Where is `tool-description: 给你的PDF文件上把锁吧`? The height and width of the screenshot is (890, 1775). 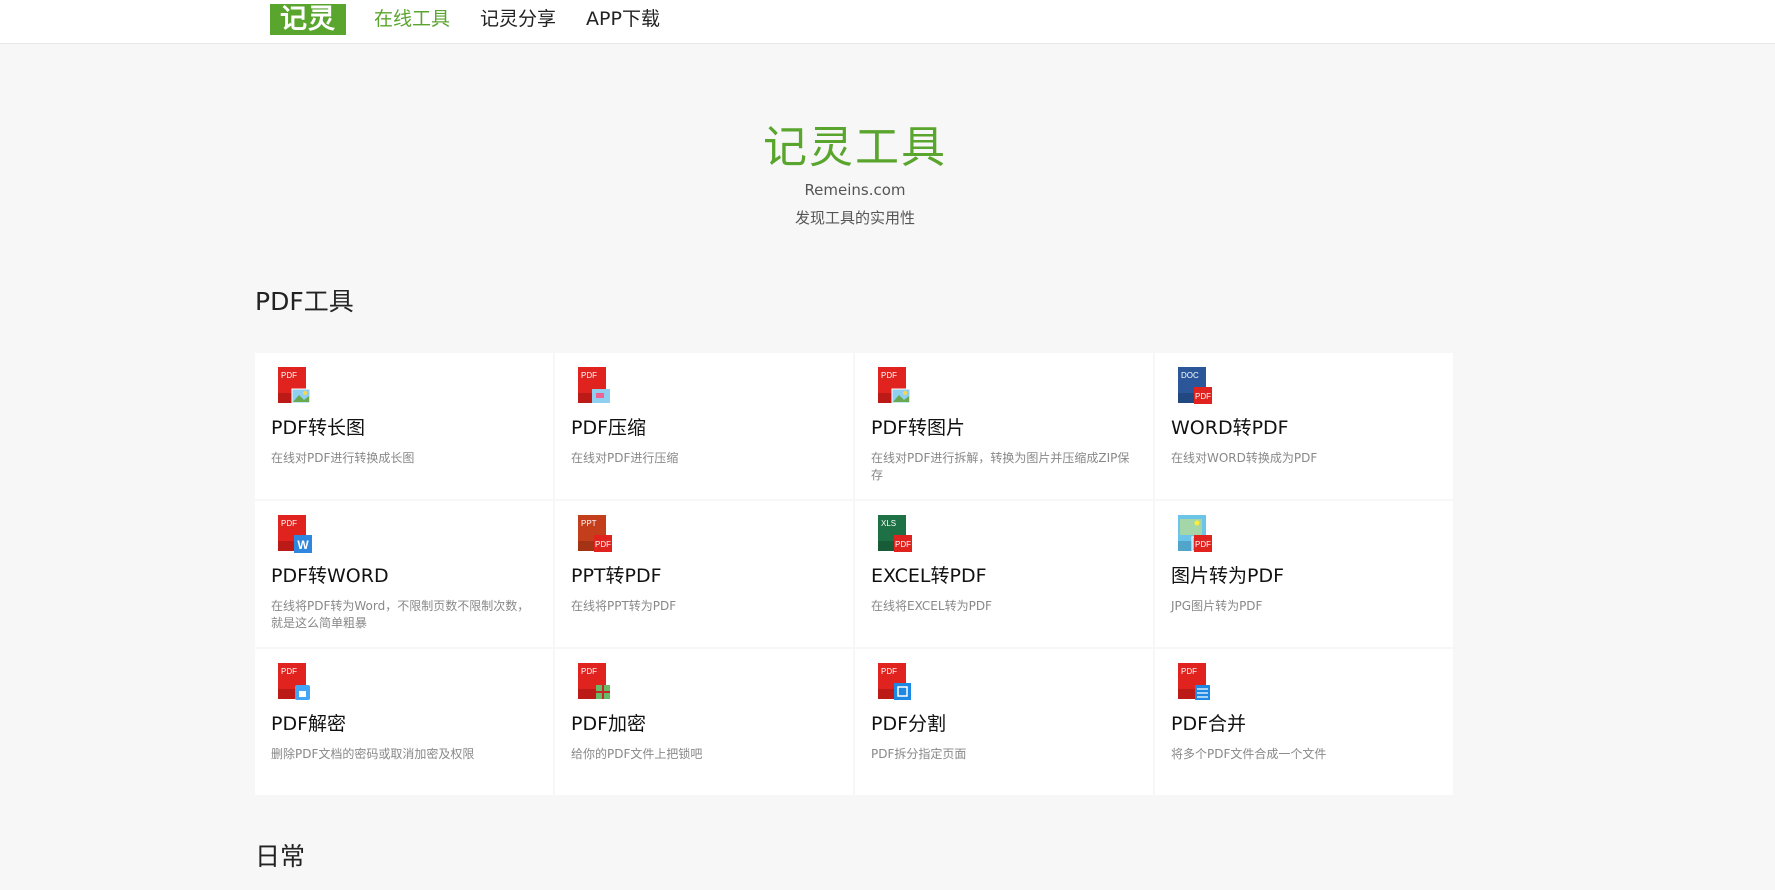 tool-description: 给你的PDF文件上把锁吧 is located at coordinates (637, 754).